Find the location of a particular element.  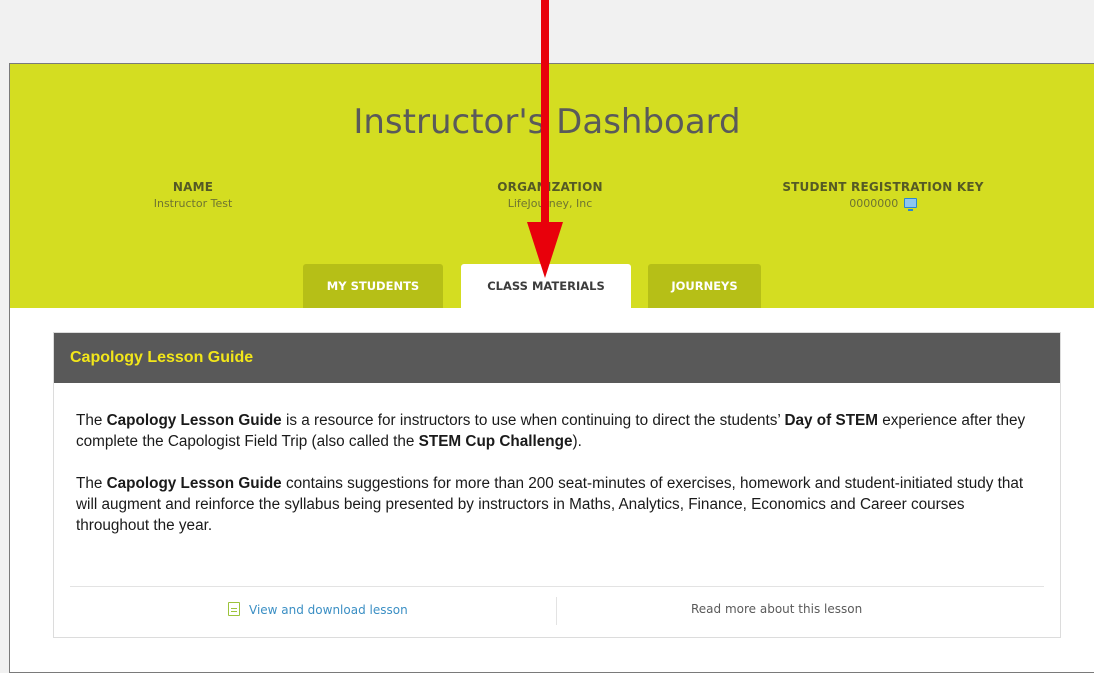

organization-label: ORGANIZATION is located at coordinates (550, 187).